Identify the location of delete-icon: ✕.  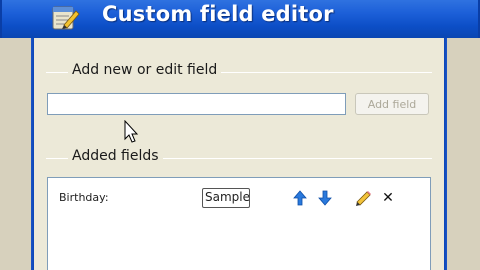
(388, 198).